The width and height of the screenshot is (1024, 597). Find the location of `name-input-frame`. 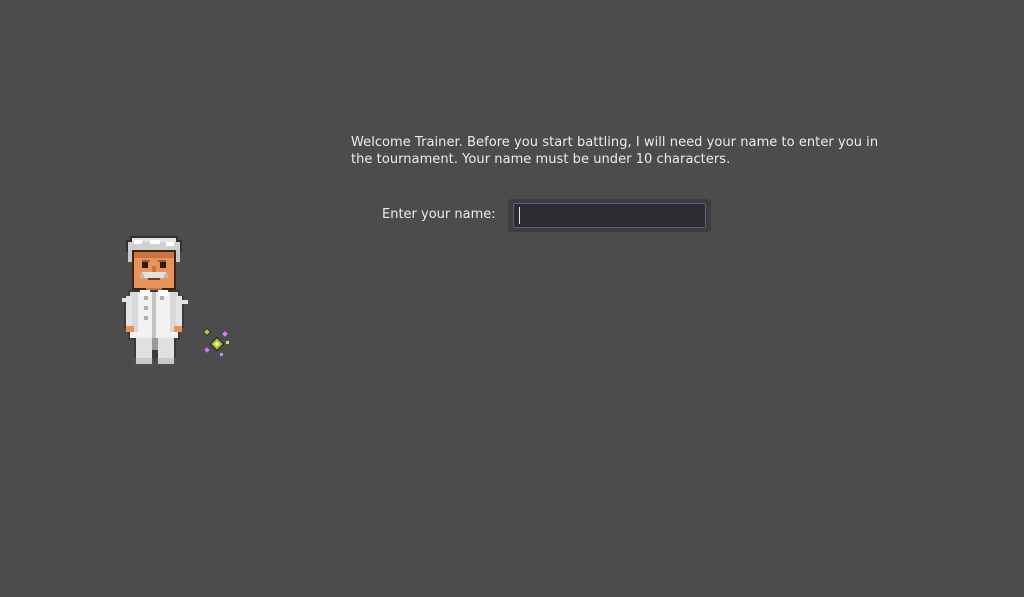

name-input-frame is located at coordinates (609, 215).